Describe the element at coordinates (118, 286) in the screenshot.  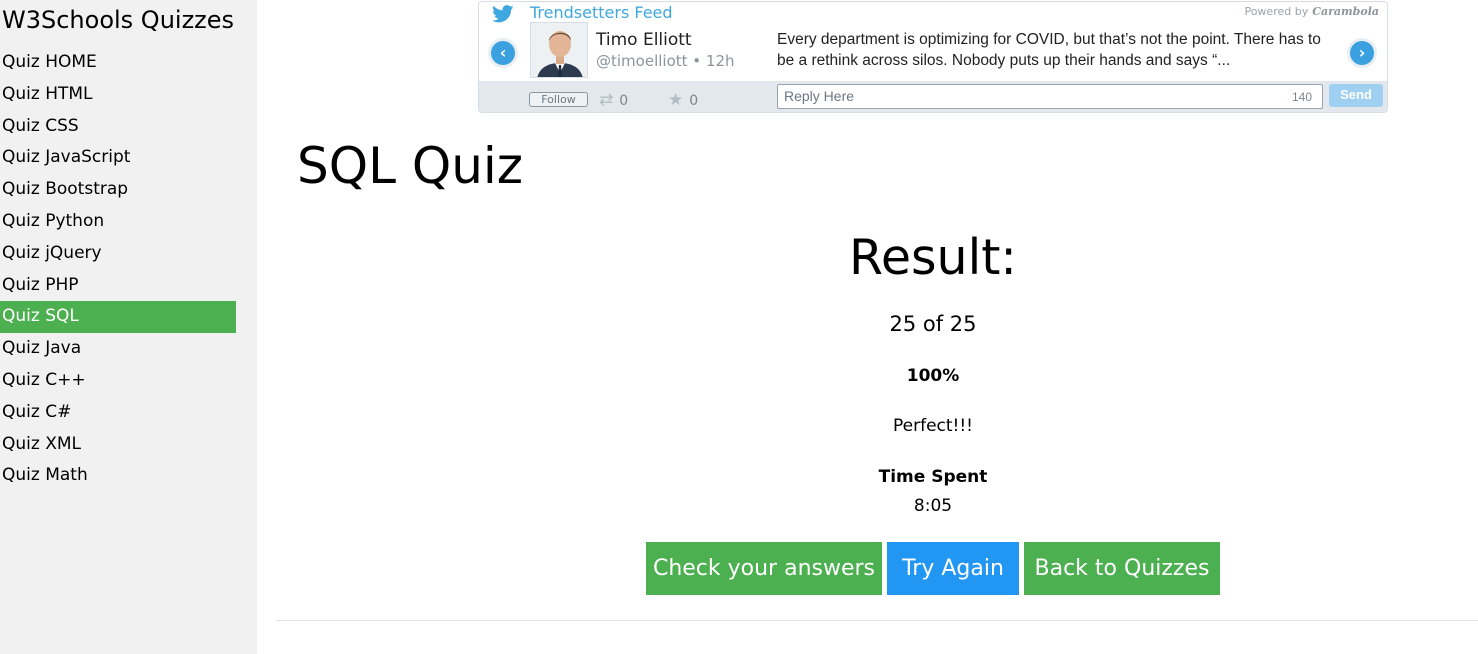
I see `sidebar-item-quiz-php: Quiz PHP` at that location.